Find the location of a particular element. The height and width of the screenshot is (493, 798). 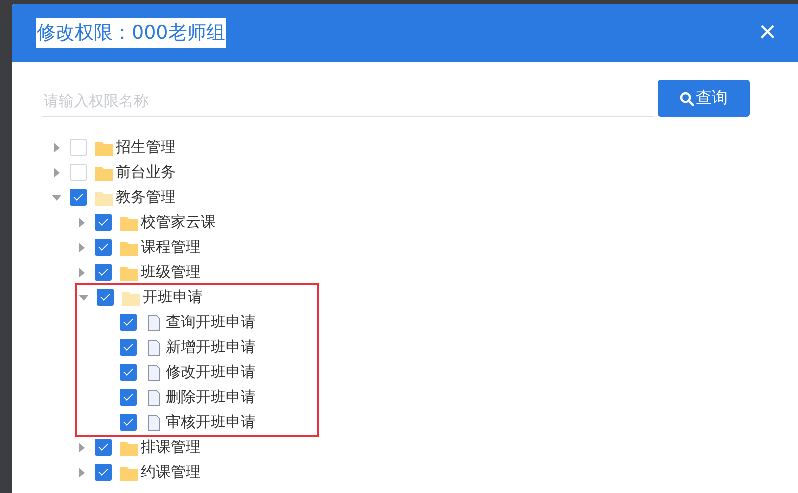

search-icon is located at coordinates (687, 99).